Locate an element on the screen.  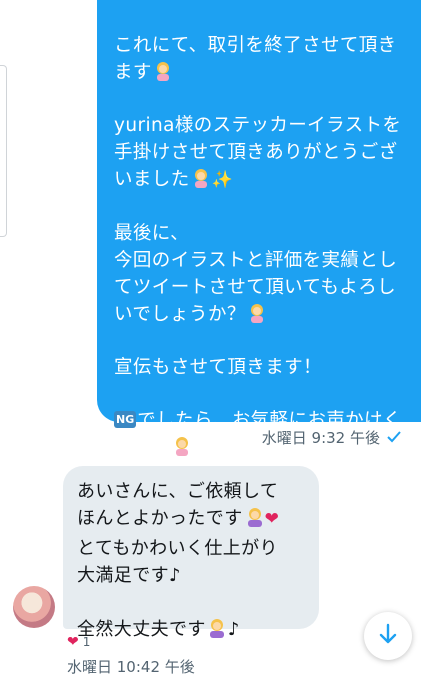
sparkles-icon: ✨ is located at coordinates (222, 180).